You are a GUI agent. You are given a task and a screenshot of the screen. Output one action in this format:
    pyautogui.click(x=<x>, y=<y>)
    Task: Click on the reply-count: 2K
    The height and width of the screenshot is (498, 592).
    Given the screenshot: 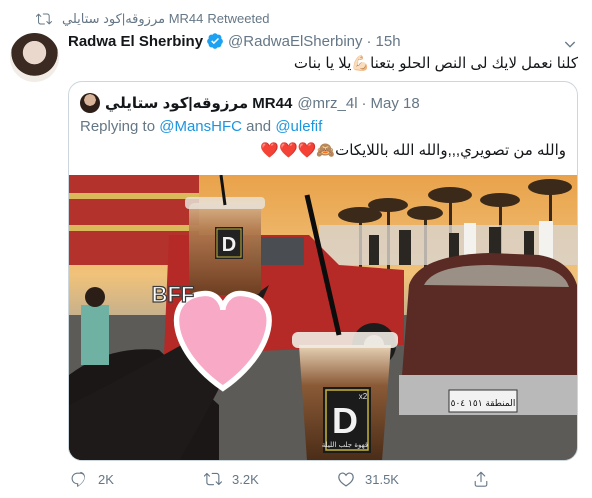 What is the action you would take?
    pyautogui.click(x=106, y=479)
    